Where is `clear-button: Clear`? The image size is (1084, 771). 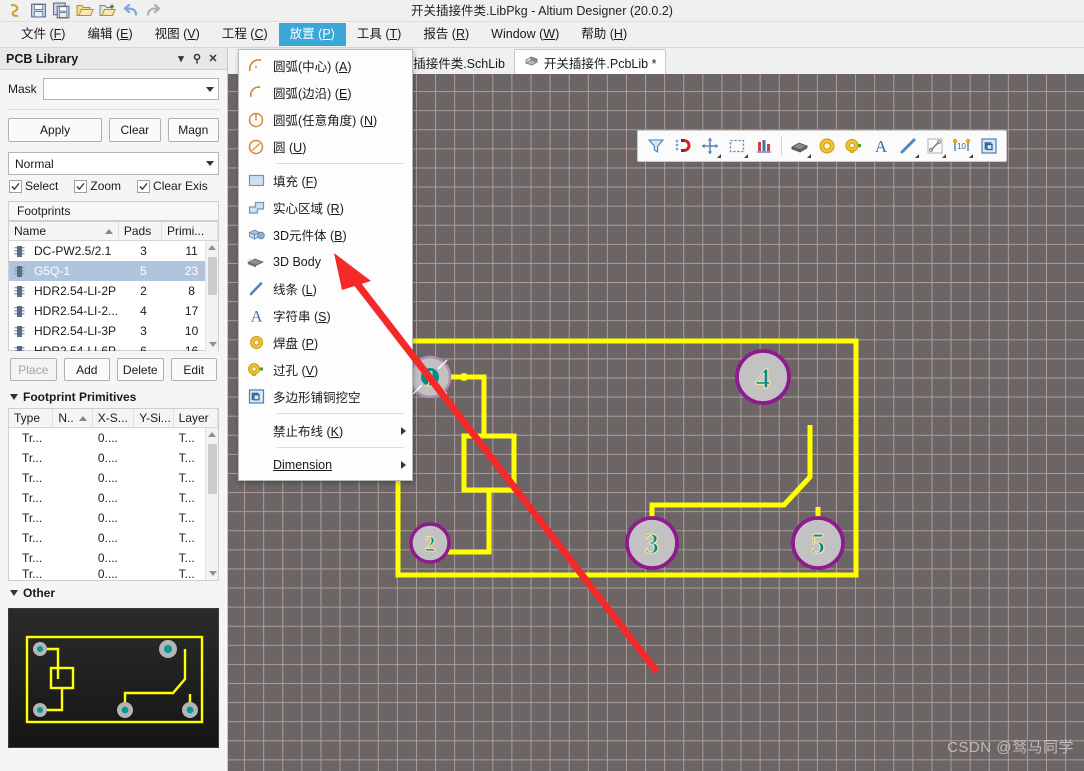
clear-button: Clear is located at coordinates (135, 130).